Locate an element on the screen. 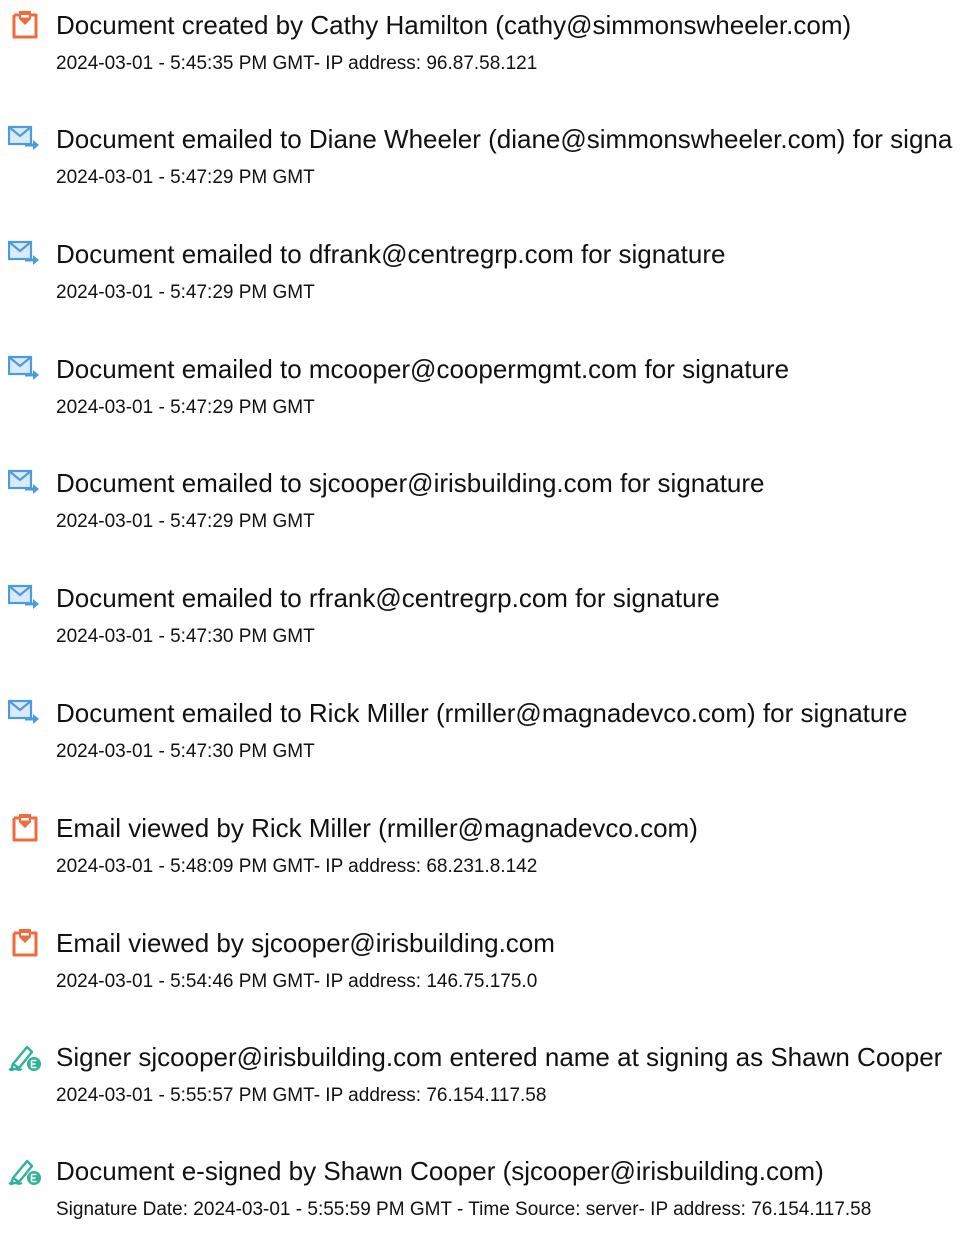 The width and height of the screenshot is (976, 1246). document-created-icon is located at coordinates (25, 25).